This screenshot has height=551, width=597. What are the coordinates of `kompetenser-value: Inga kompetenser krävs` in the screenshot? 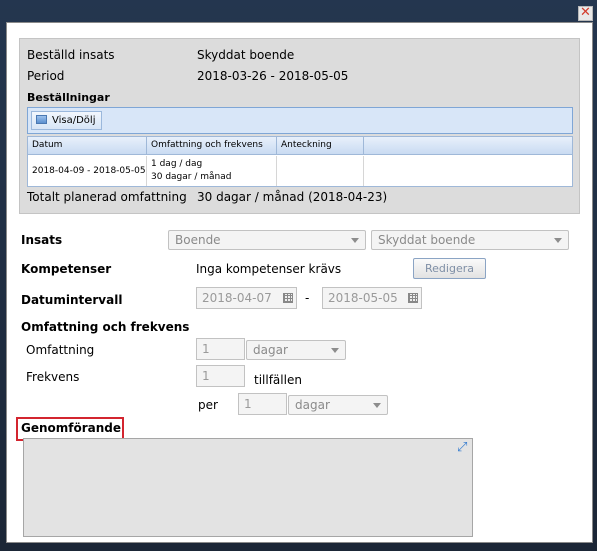 It's located at (269, 269).